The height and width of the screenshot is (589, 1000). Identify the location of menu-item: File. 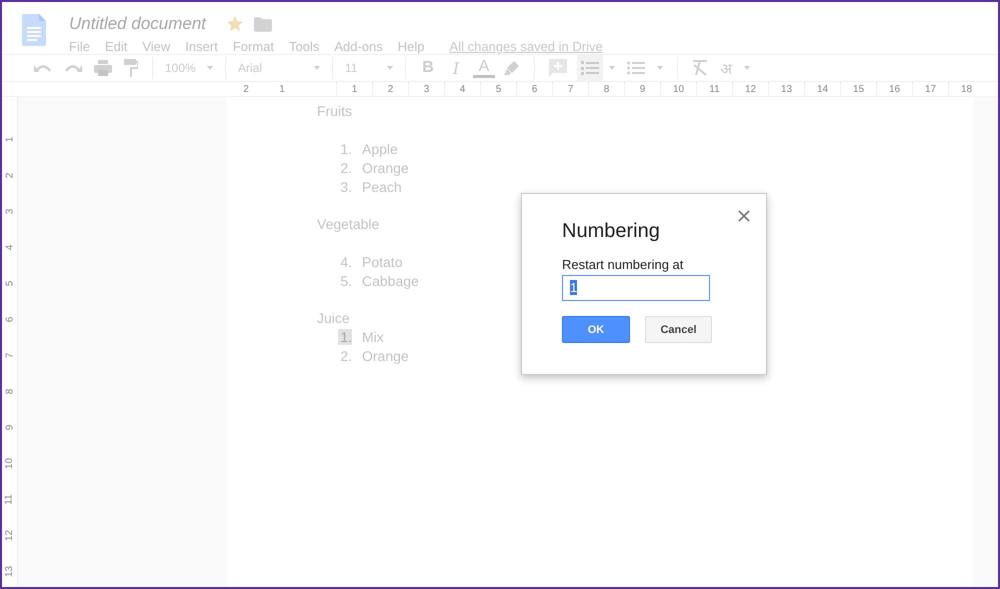
(79, 46).